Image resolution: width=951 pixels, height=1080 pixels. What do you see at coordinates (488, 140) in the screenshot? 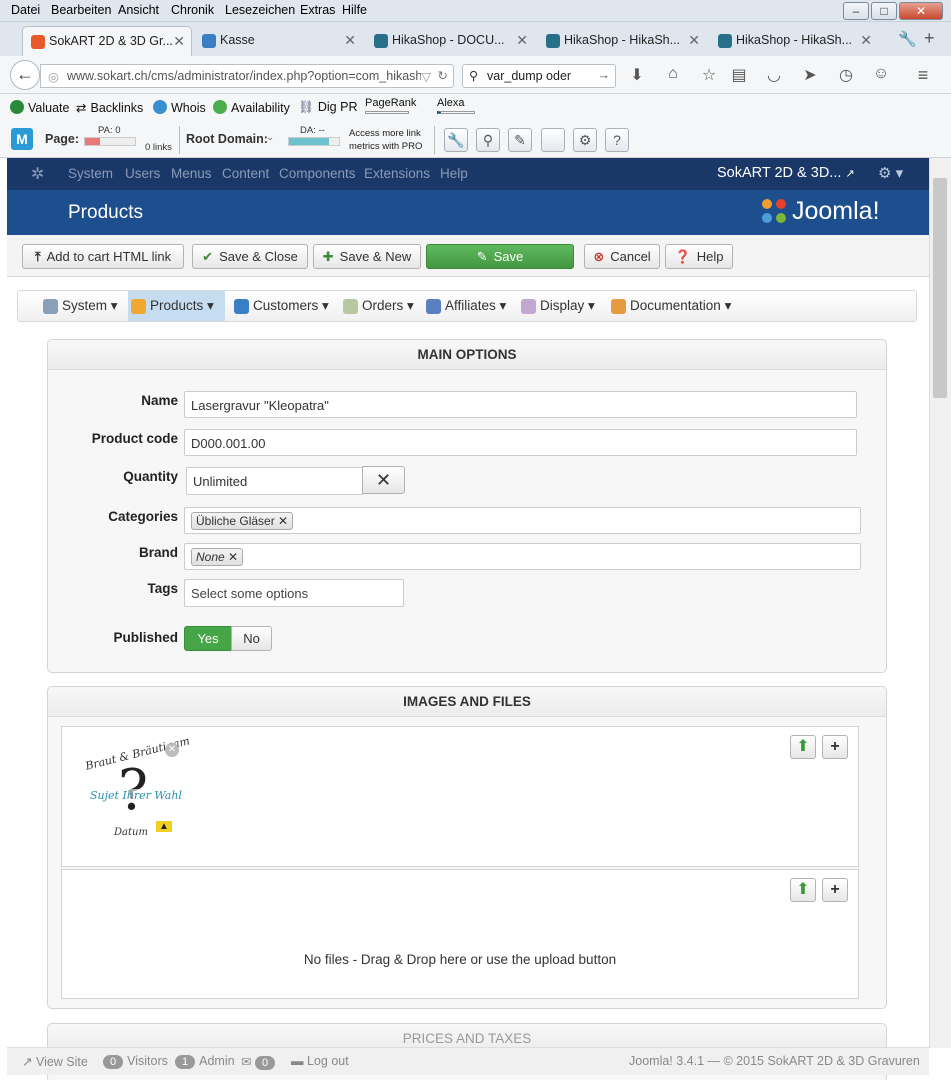
I see `search-tool-icon: ⚲` at bounding box center [488, 140].